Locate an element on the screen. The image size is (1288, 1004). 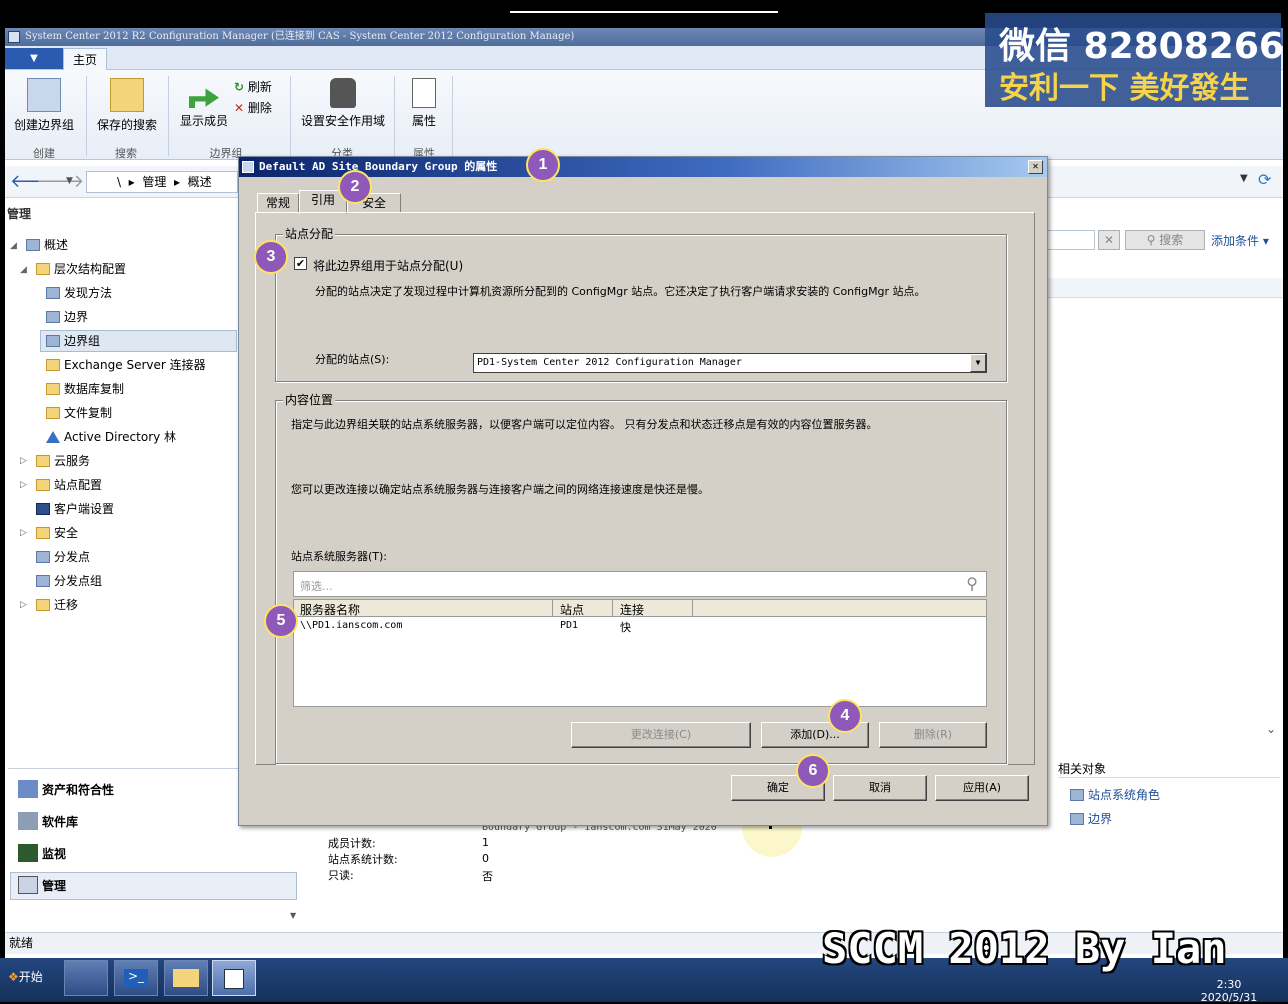
search-input is located at coordinates (1071, 240).